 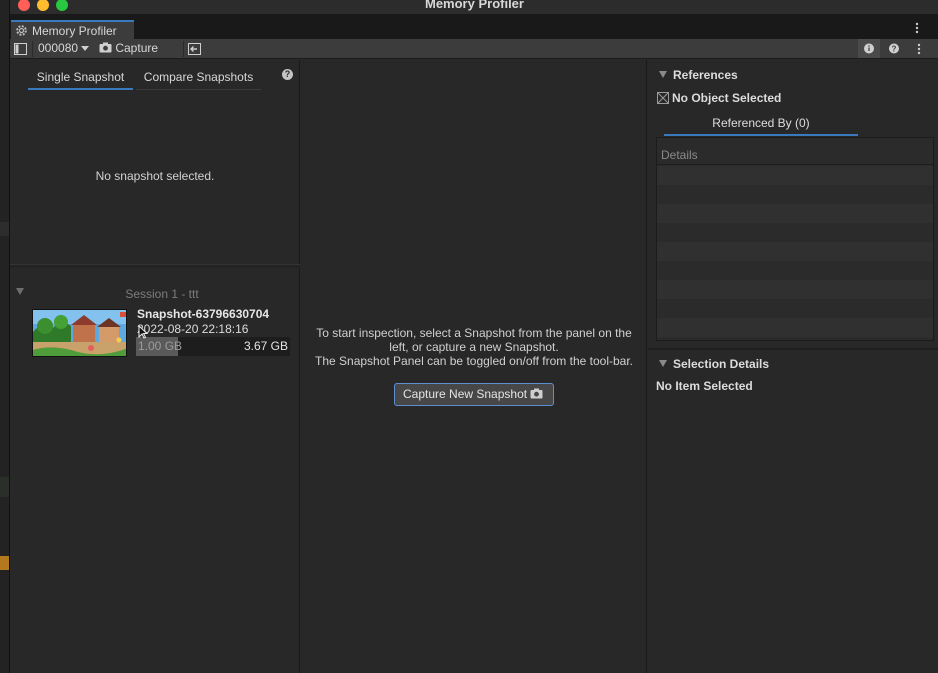 I want to click on import-button, so click(x=196, y=48).